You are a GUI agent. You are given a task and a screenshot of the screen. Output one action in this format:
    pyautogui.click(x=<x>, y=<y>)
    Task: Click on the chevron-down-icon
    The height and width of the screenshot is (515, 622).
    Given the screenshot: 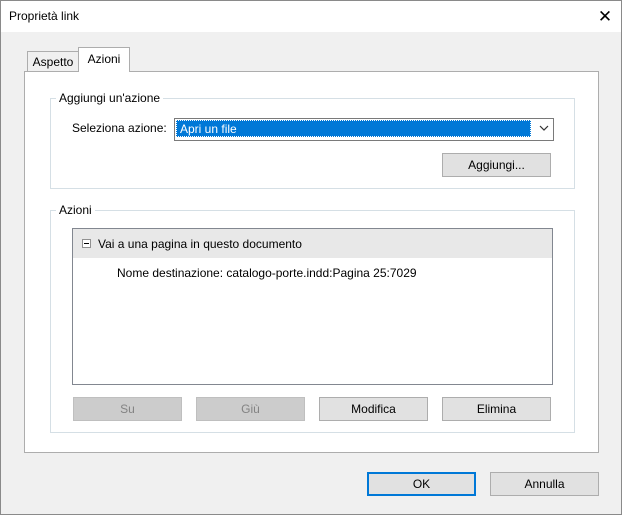 What is the action you would take?
    pyautogui.click(x=544, y=128)
    